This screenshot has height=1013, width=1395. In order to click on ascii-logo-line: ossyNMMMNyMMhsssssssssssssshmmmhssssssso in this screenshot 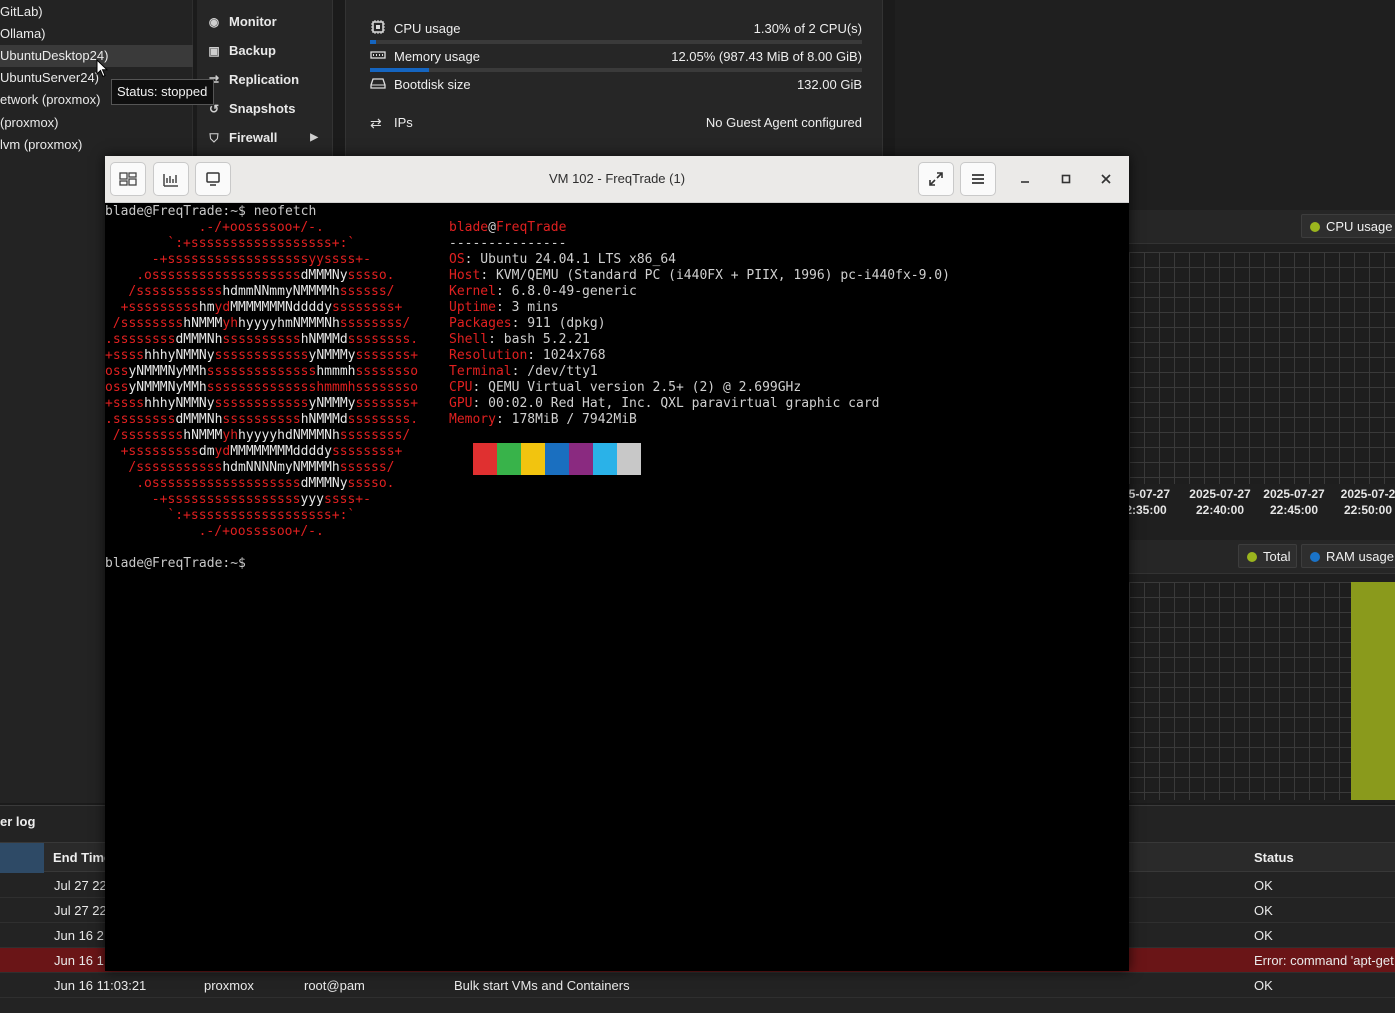, I will do `click(261, 388)`.